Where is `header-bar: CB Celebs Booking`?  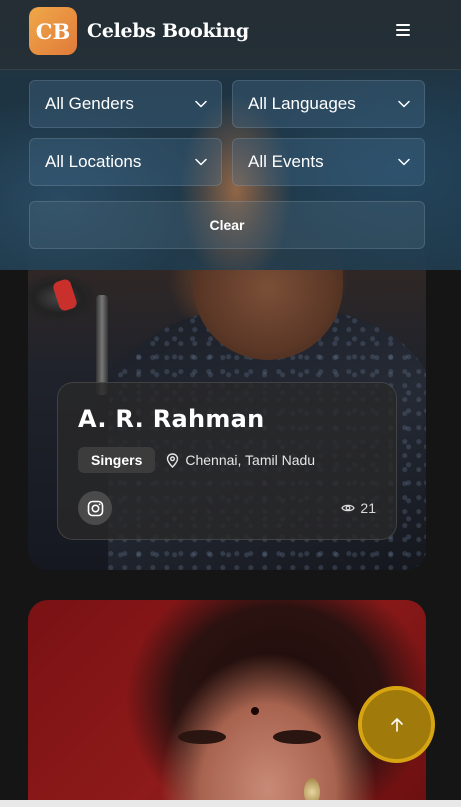
header-bar: CB Celebs Booking is located at coordinates (230, 35).